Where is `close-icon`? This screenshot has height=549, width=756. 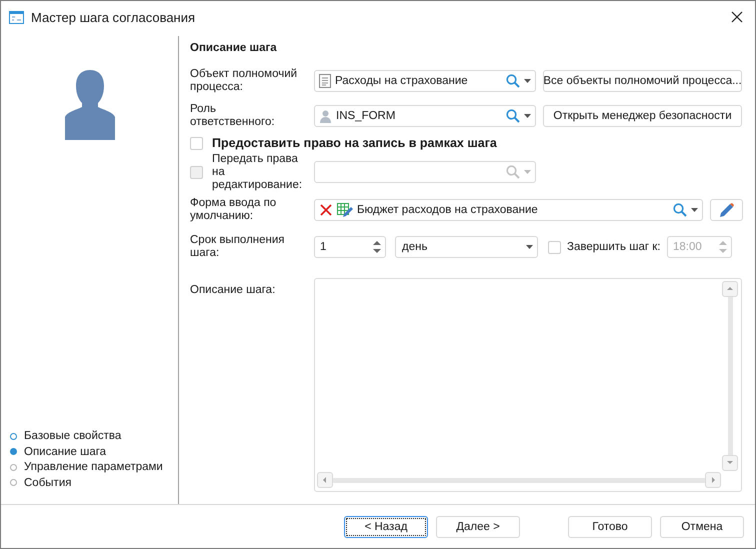 close-icon is located at coordinates (737, 17).